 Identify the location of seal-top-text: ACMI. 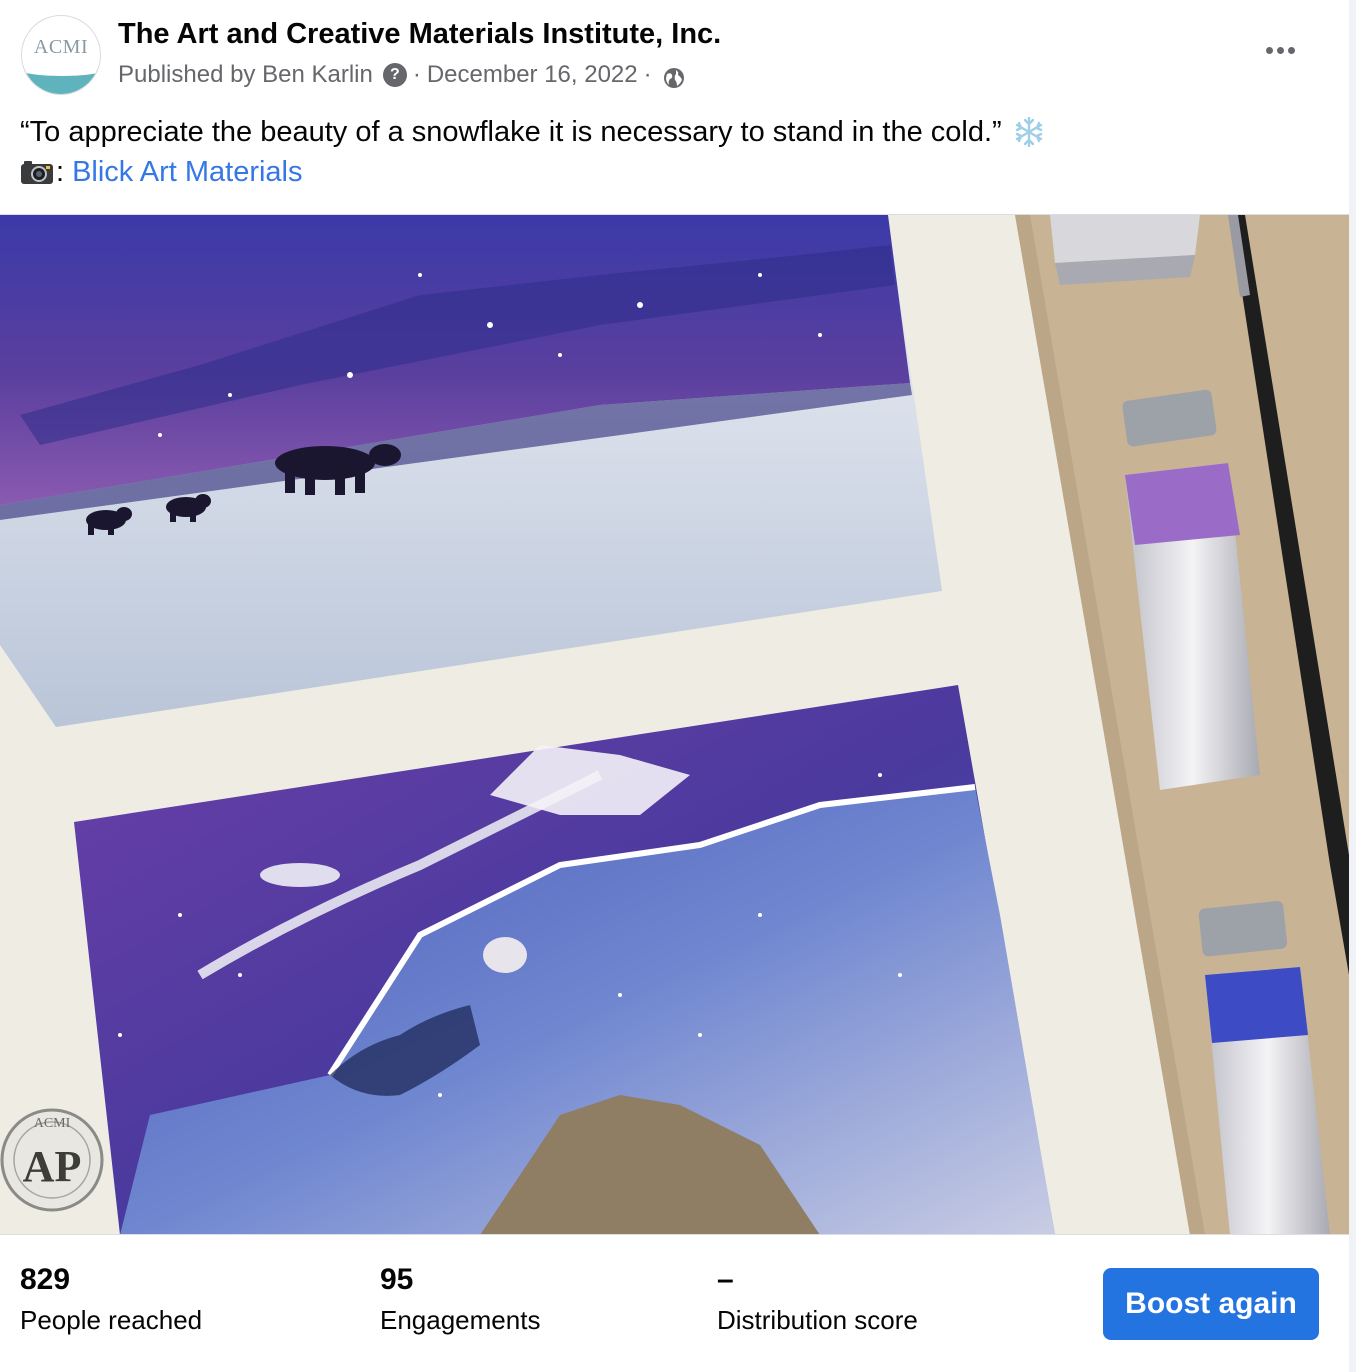
(52, 1123).